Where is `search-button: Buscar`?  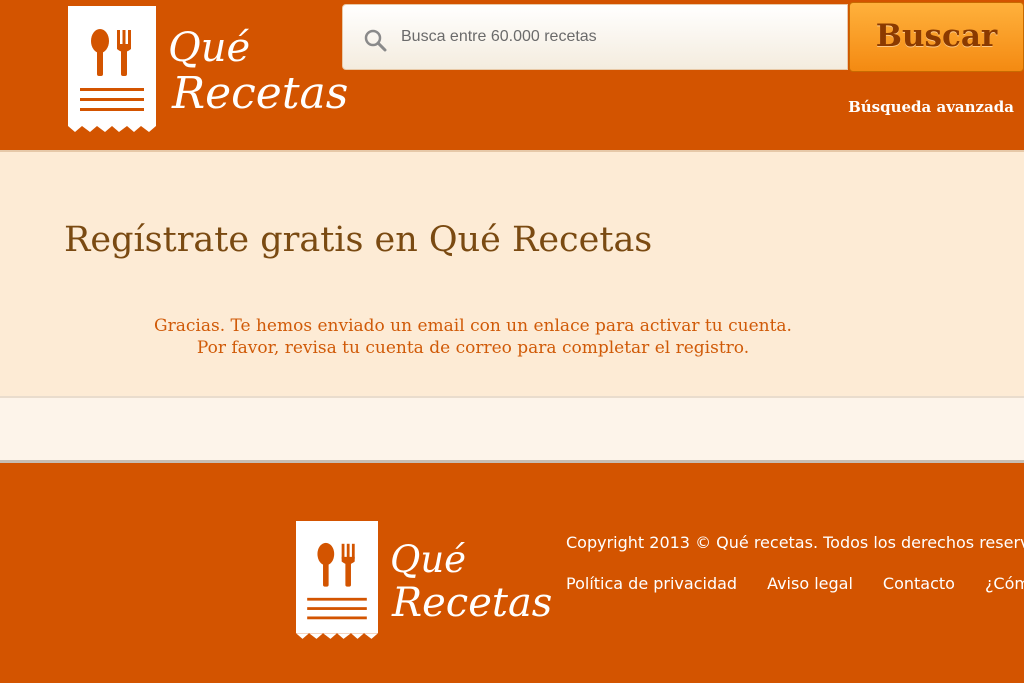
search-button: Buscar is located at coordinates (936, 37).